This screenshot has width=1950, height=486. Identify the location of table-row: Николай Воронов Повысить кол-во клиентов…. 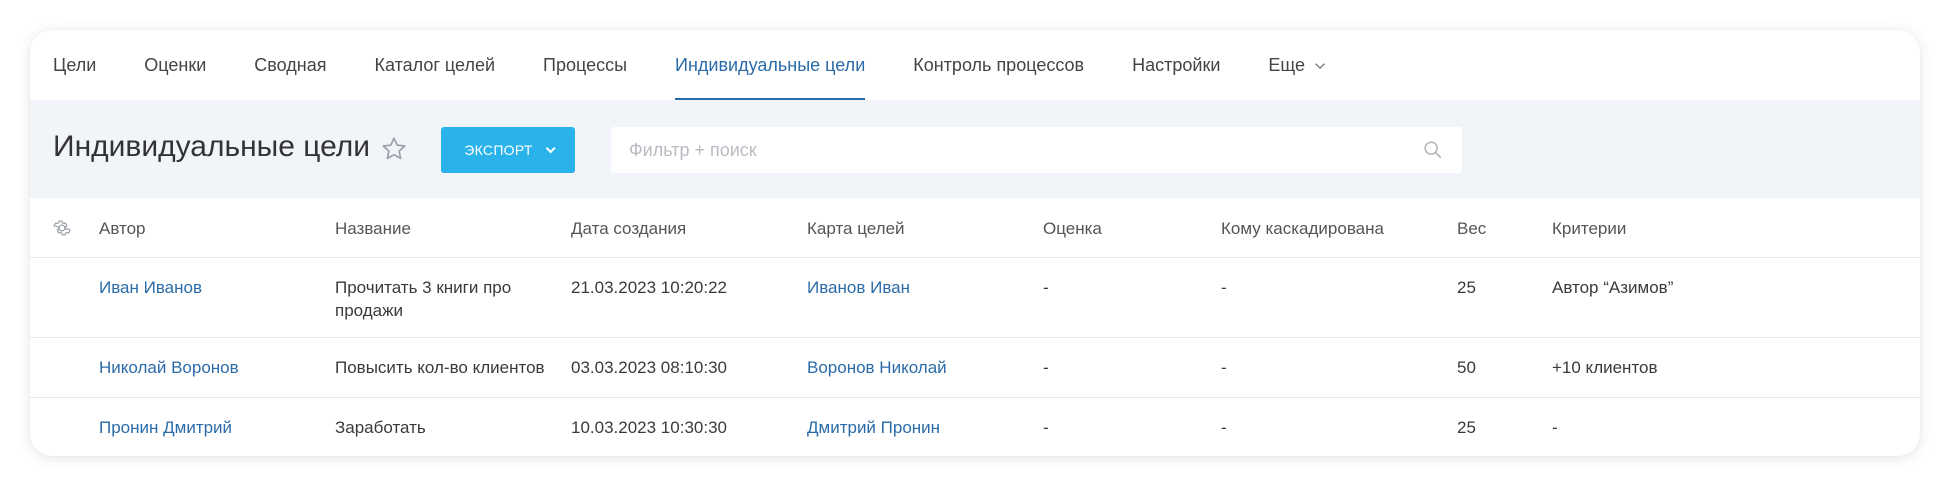
(975, 368).